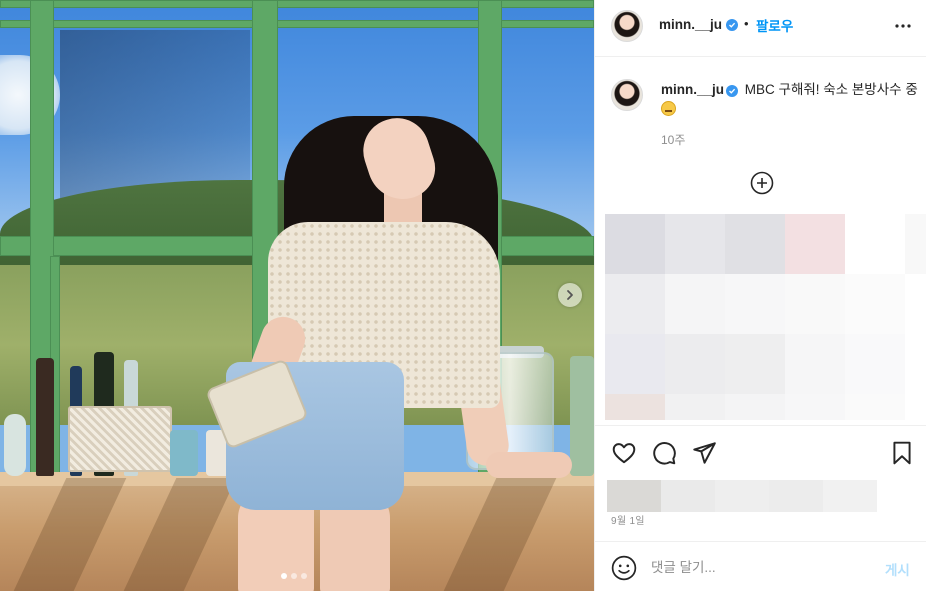 The height and width of the screenshot is (591, 926). What do you see at coordinates (690, 24) in the screenshot?
I see `header-username: minn.__ju` at bounding box center [690, 24].